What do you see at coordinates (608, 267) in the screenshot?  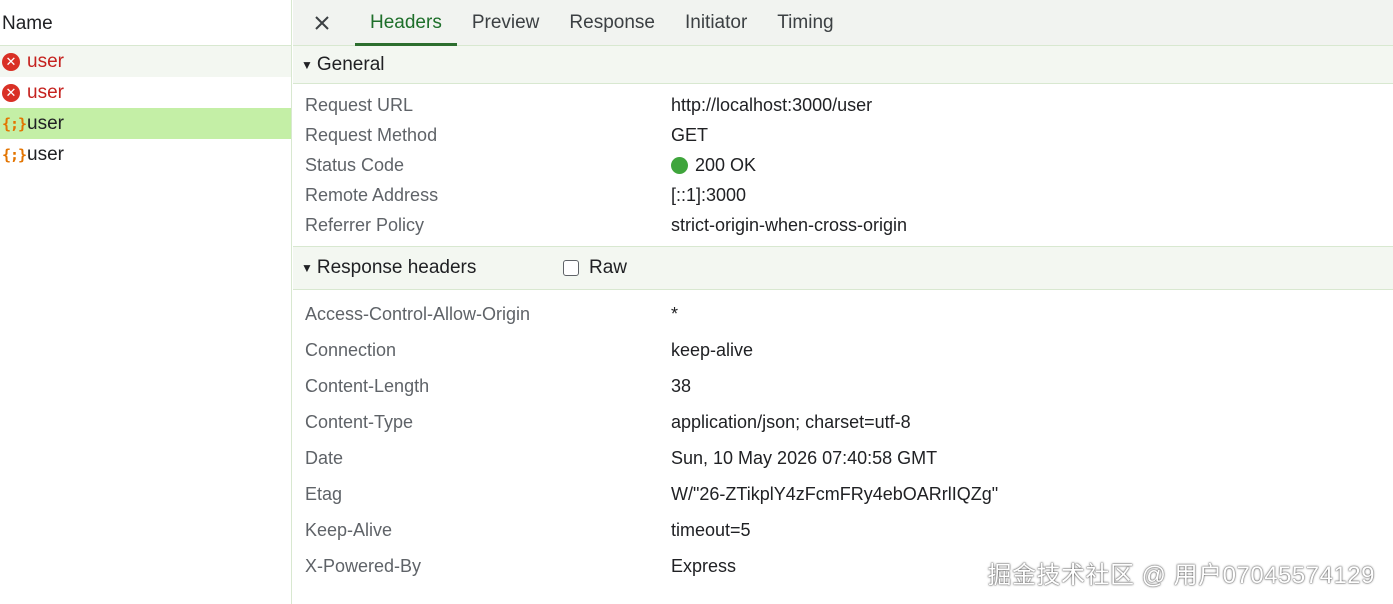 I see `raw-label: Raw` at bounding box center [608, 267].